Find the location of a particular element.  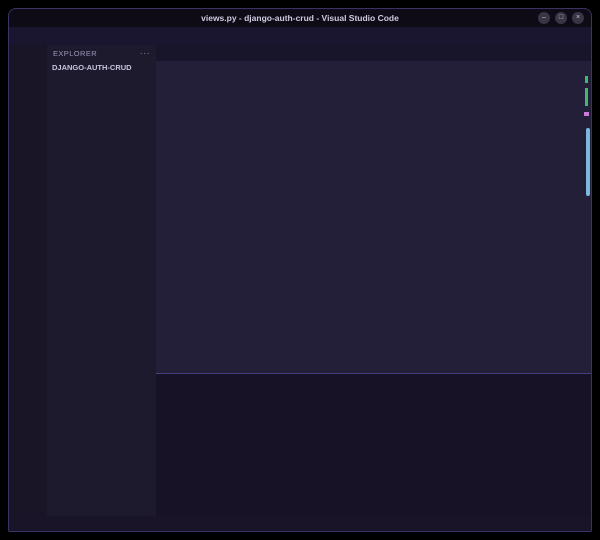

minimize-button: – is located at coordinates (544, 18).